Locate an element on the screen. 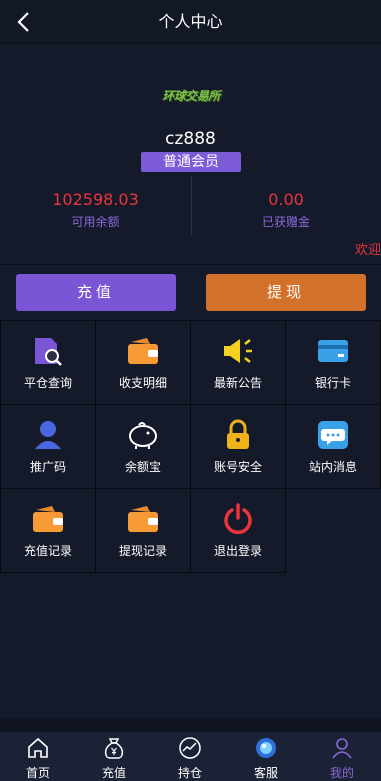 The width and height of the screenshot is (381, 781). grid-item-withdraw-records: 提现记录 is located at coordinates (143, 530).